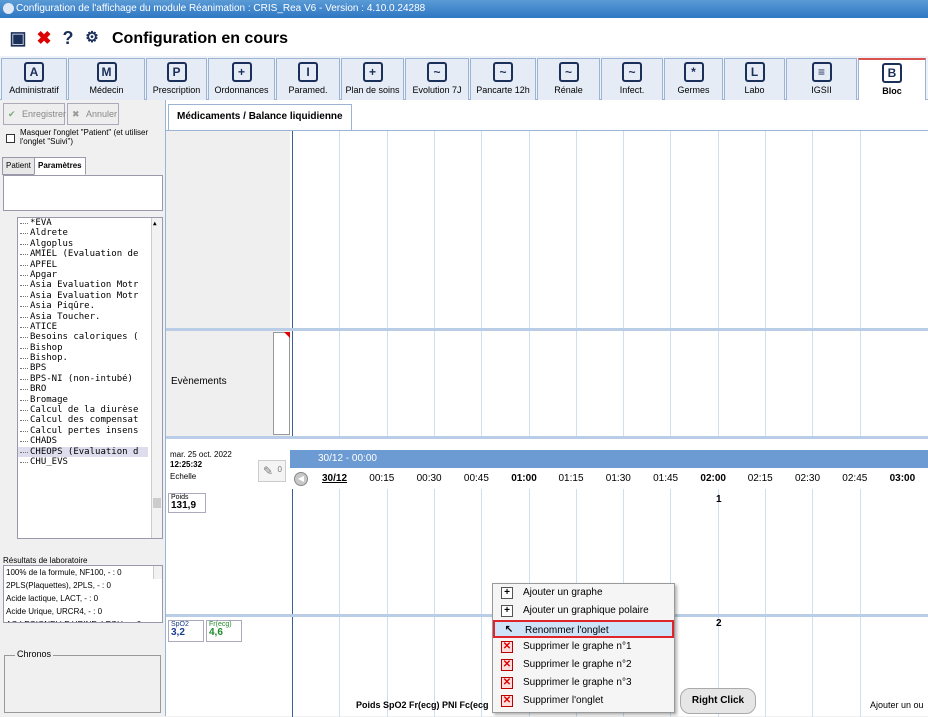  What do you see at coordinates (563, 700) in the screenshot?
I see `context-menu-label: Supprimer l'onglet` at bounding box center [563, 700].